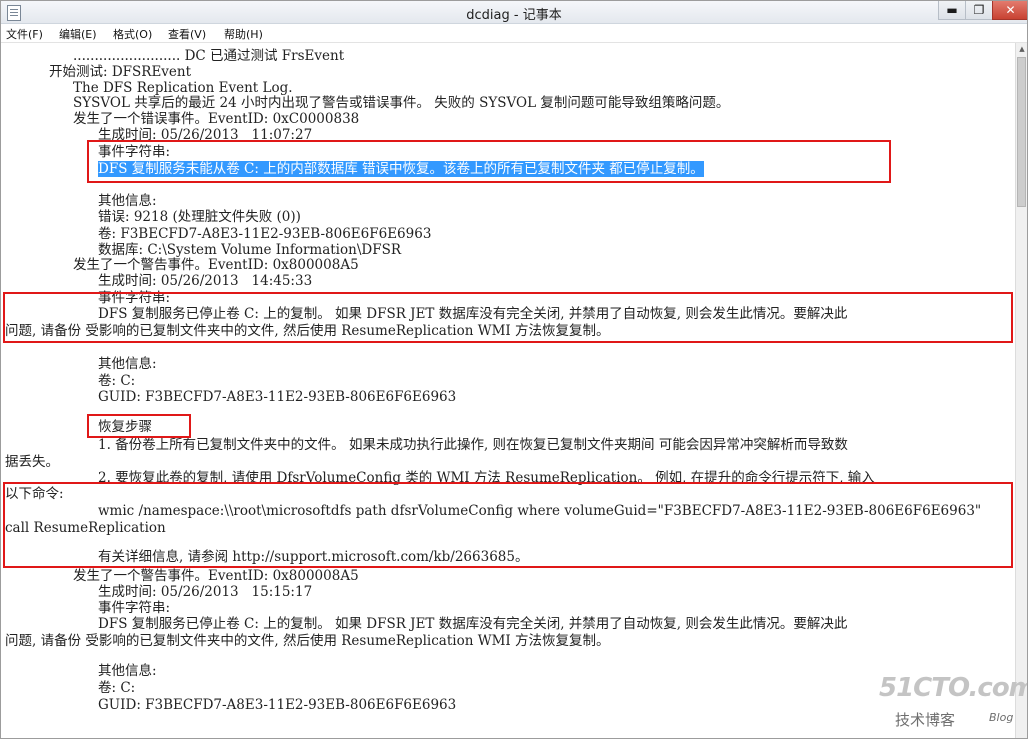  Describe the element at coordinates (132, 34) in the screenshot. I see `menu-format: 格式(O)` at that location.